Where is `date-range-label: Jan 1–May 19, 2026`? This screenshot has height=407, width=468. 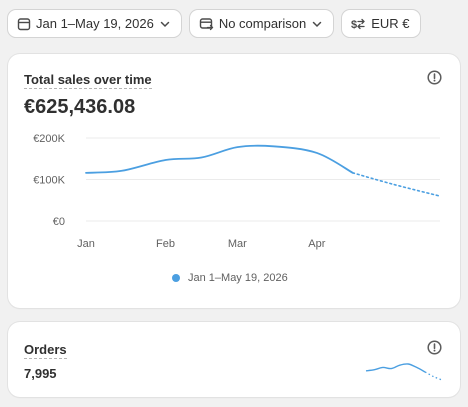
date-range-label: Jan 1–May 19, 2026 is located at coordinates (95, 23).